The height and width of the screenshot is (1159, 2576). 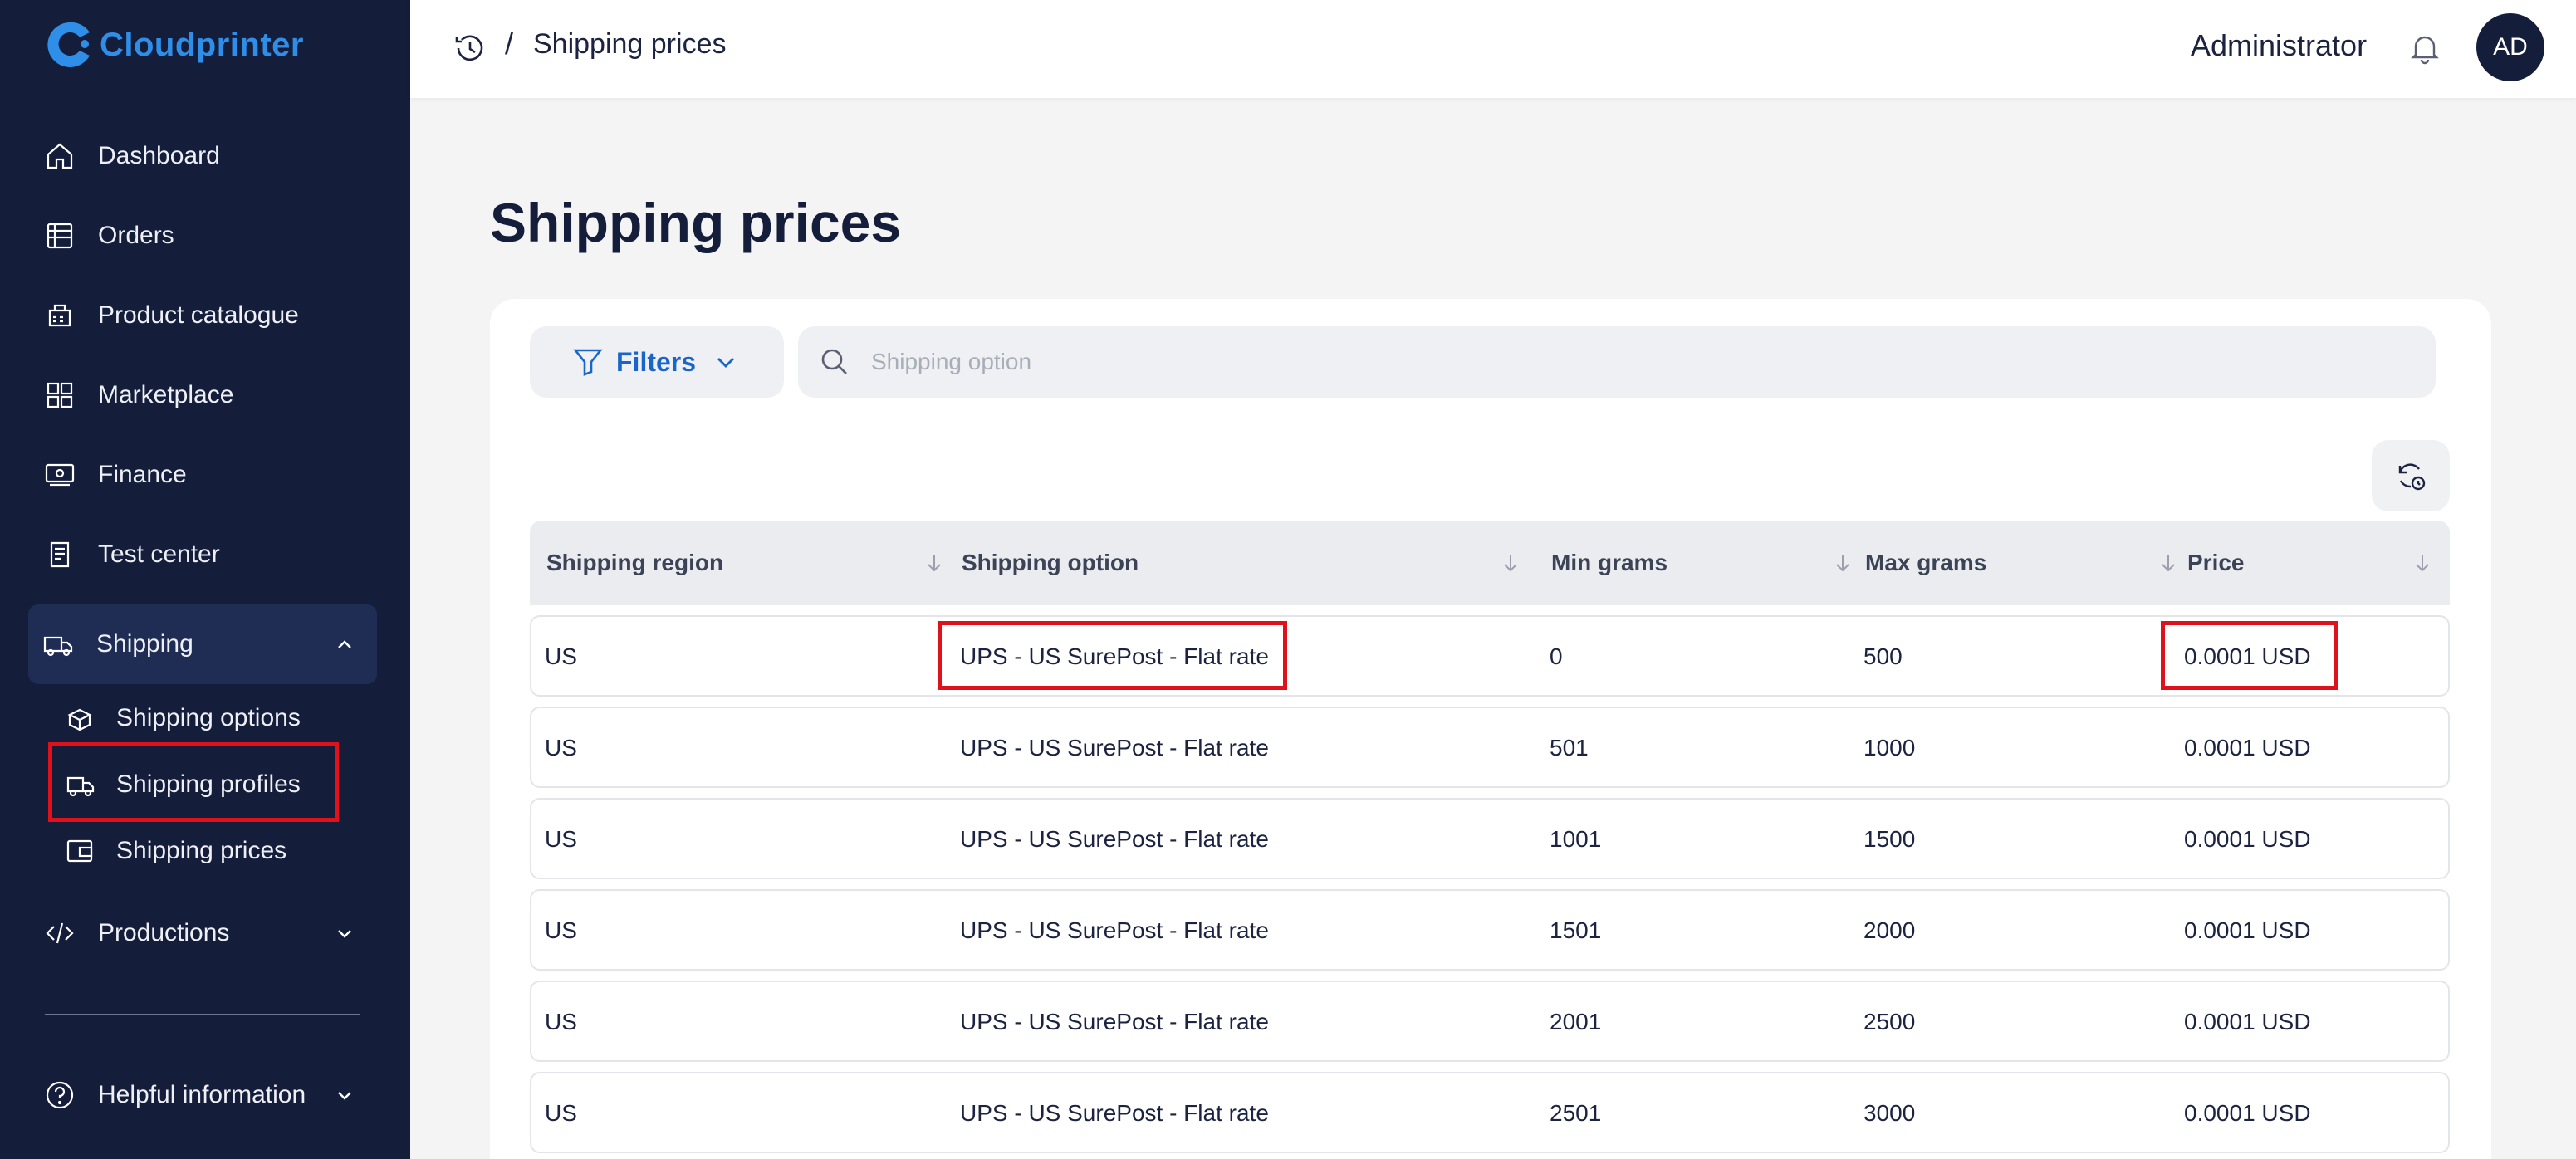 What do you see at coordinates (1890, 839) in the screenshot?
I see `cell-max-grams: 1500` at bounding box center [1890, 839].